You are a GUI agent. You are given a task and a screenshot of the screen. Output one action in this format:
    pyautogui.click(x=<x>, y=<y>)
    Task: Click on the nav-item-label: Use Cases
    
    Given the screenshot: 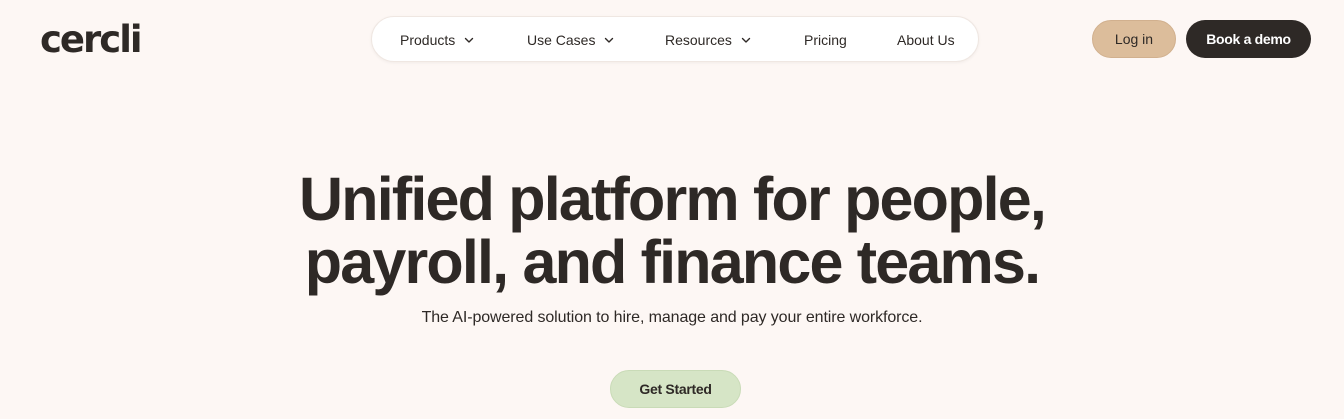 What is the action you would take?
    pyautogui.click(x=561, y=40)
    